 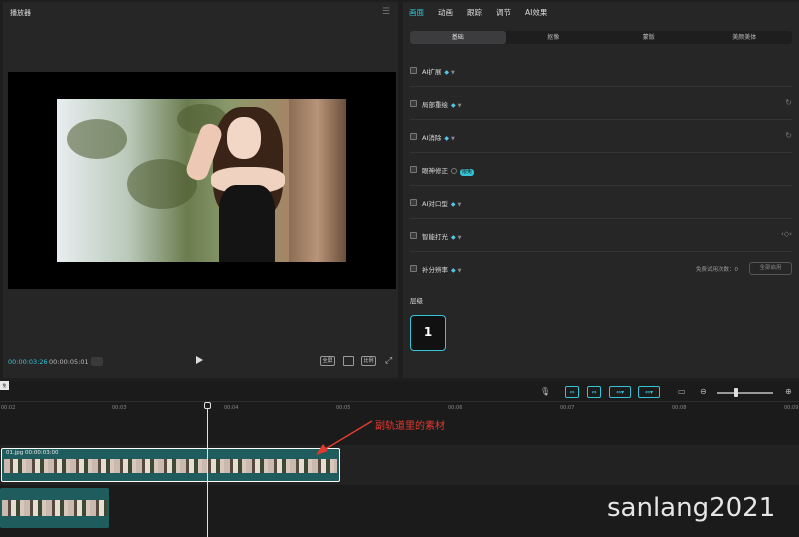 I want to click on aspect-icon, so click(x=97, y=361).